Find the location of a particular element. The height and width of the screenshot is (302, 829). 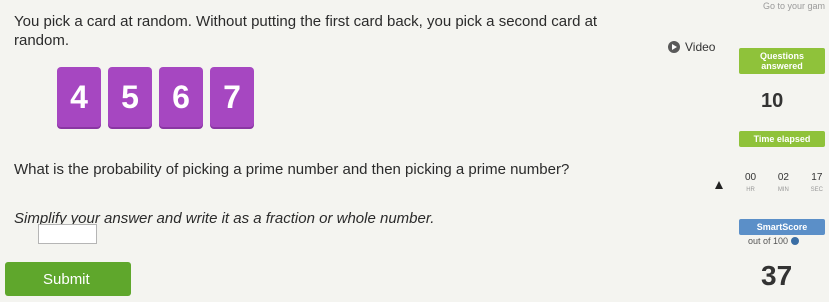

card-row: 4 5 6 7 is located at coordinates (155, 97).